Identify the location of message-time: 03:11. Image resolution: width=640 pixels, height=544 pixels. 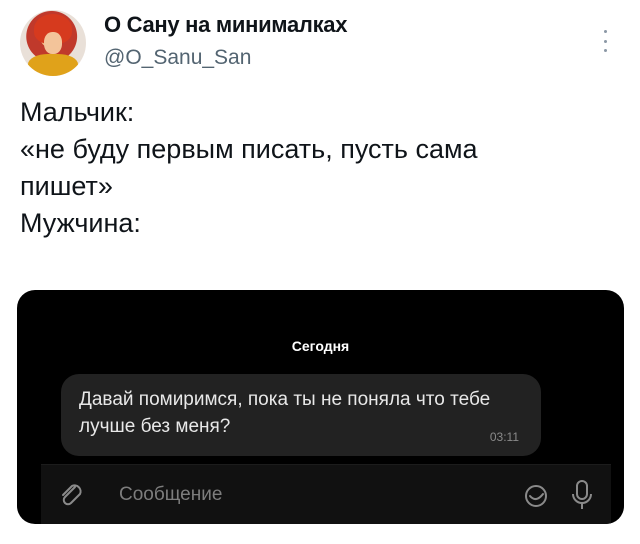
(504, 437).